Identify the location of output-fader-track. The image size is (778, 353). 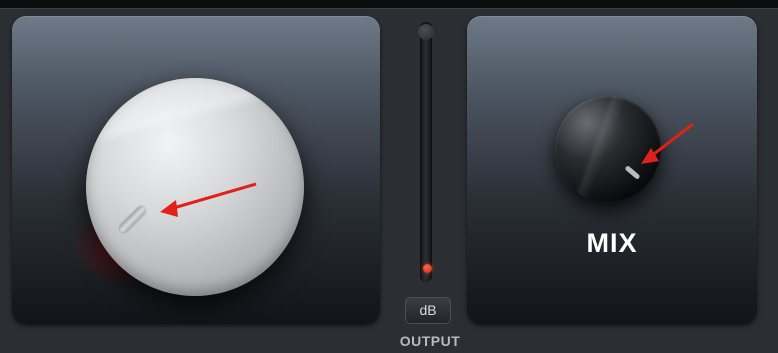
(426, 152).